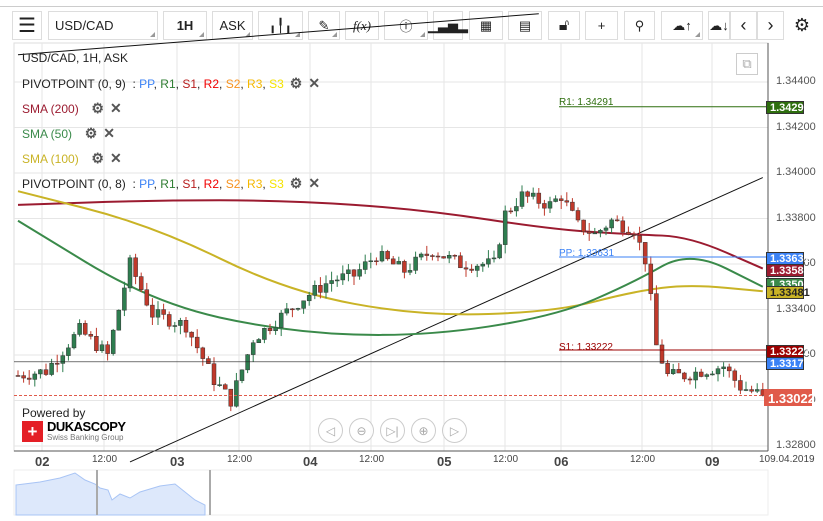  I want to click on zoom-out-icon: ⊖, so click(361, 430).